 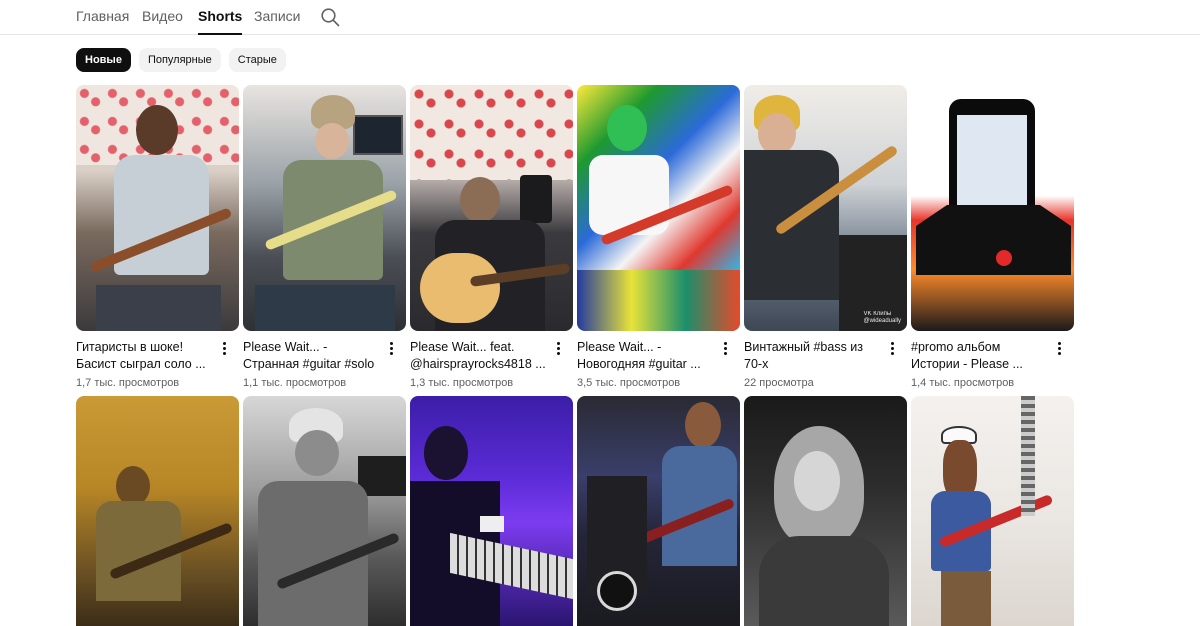 What do you see at coordinates (295, 383) in the screenshot?
I see `view-count: 1,1 тыс. просмотров` at bounding box center [295, 383].